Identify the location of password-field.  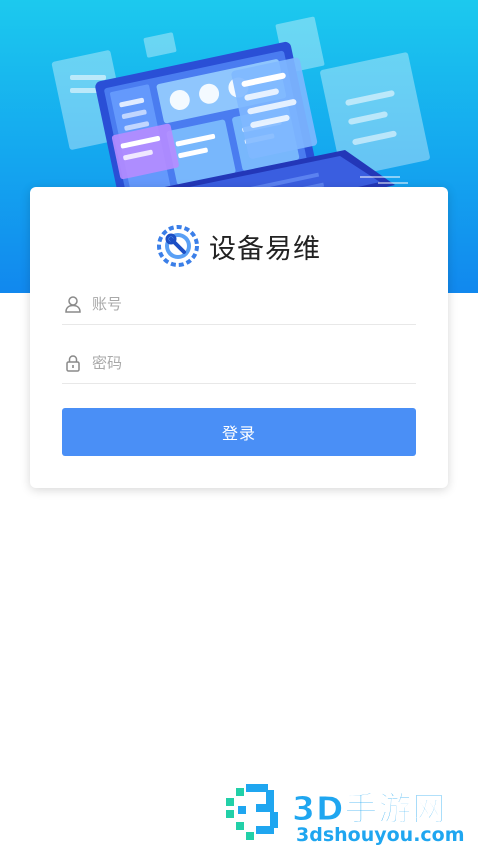
(239, 363).